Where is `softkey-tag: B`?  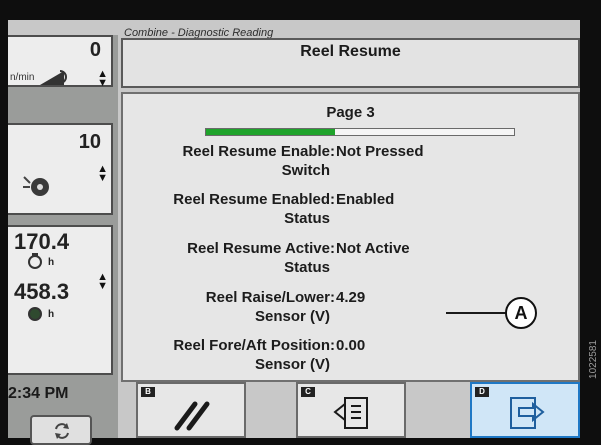
softkey-tag: B is located at coordinates (148, 392).